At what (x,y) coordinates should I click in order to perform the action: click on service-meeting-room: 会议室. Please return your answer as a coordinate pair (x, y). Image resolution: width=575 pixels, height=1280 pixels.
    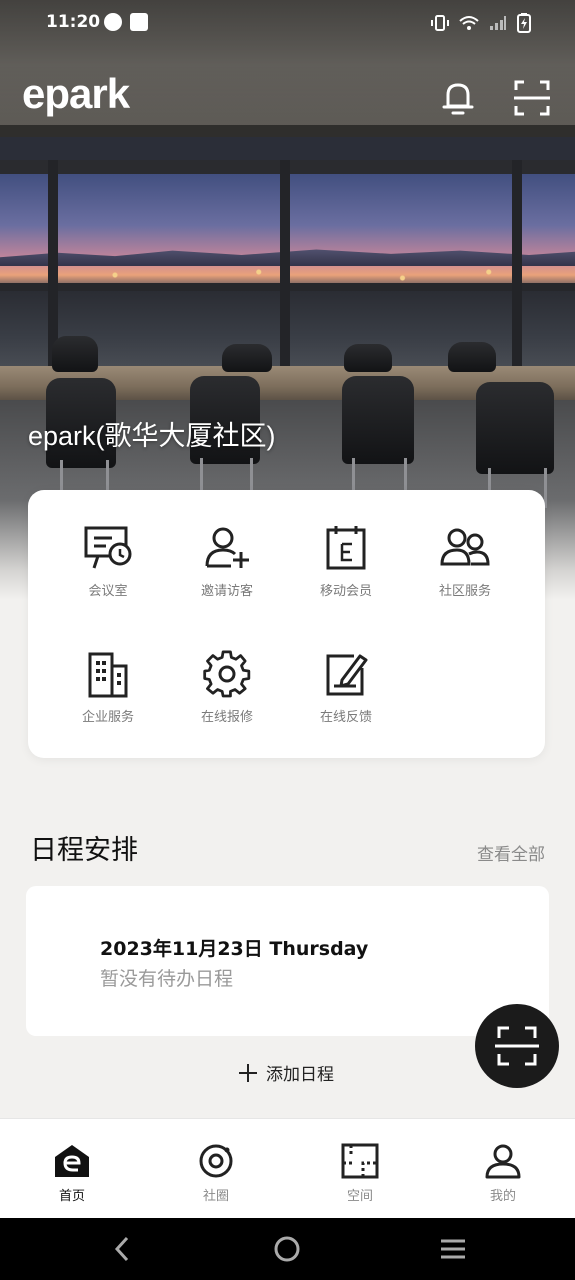
    Looking at the image, I should click on (108, 561).